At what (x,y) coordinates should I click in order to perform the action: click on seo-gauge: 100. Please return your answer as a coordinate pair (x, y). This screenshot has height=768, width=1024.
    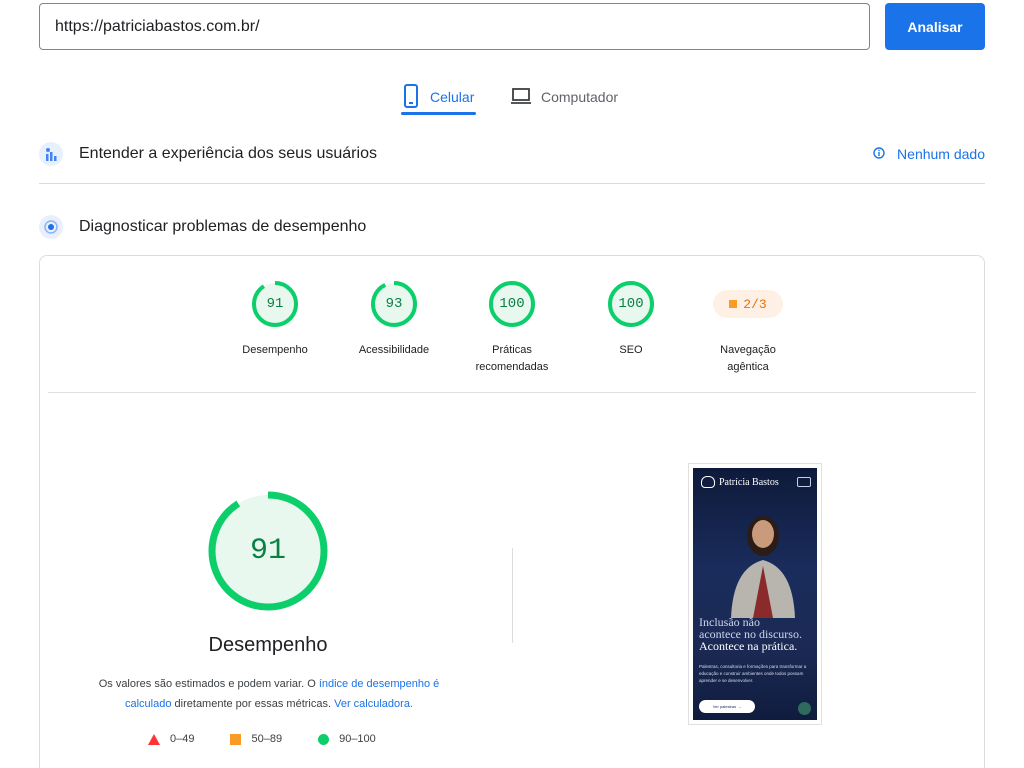
    Looking at the image, I should click on (631, 304).